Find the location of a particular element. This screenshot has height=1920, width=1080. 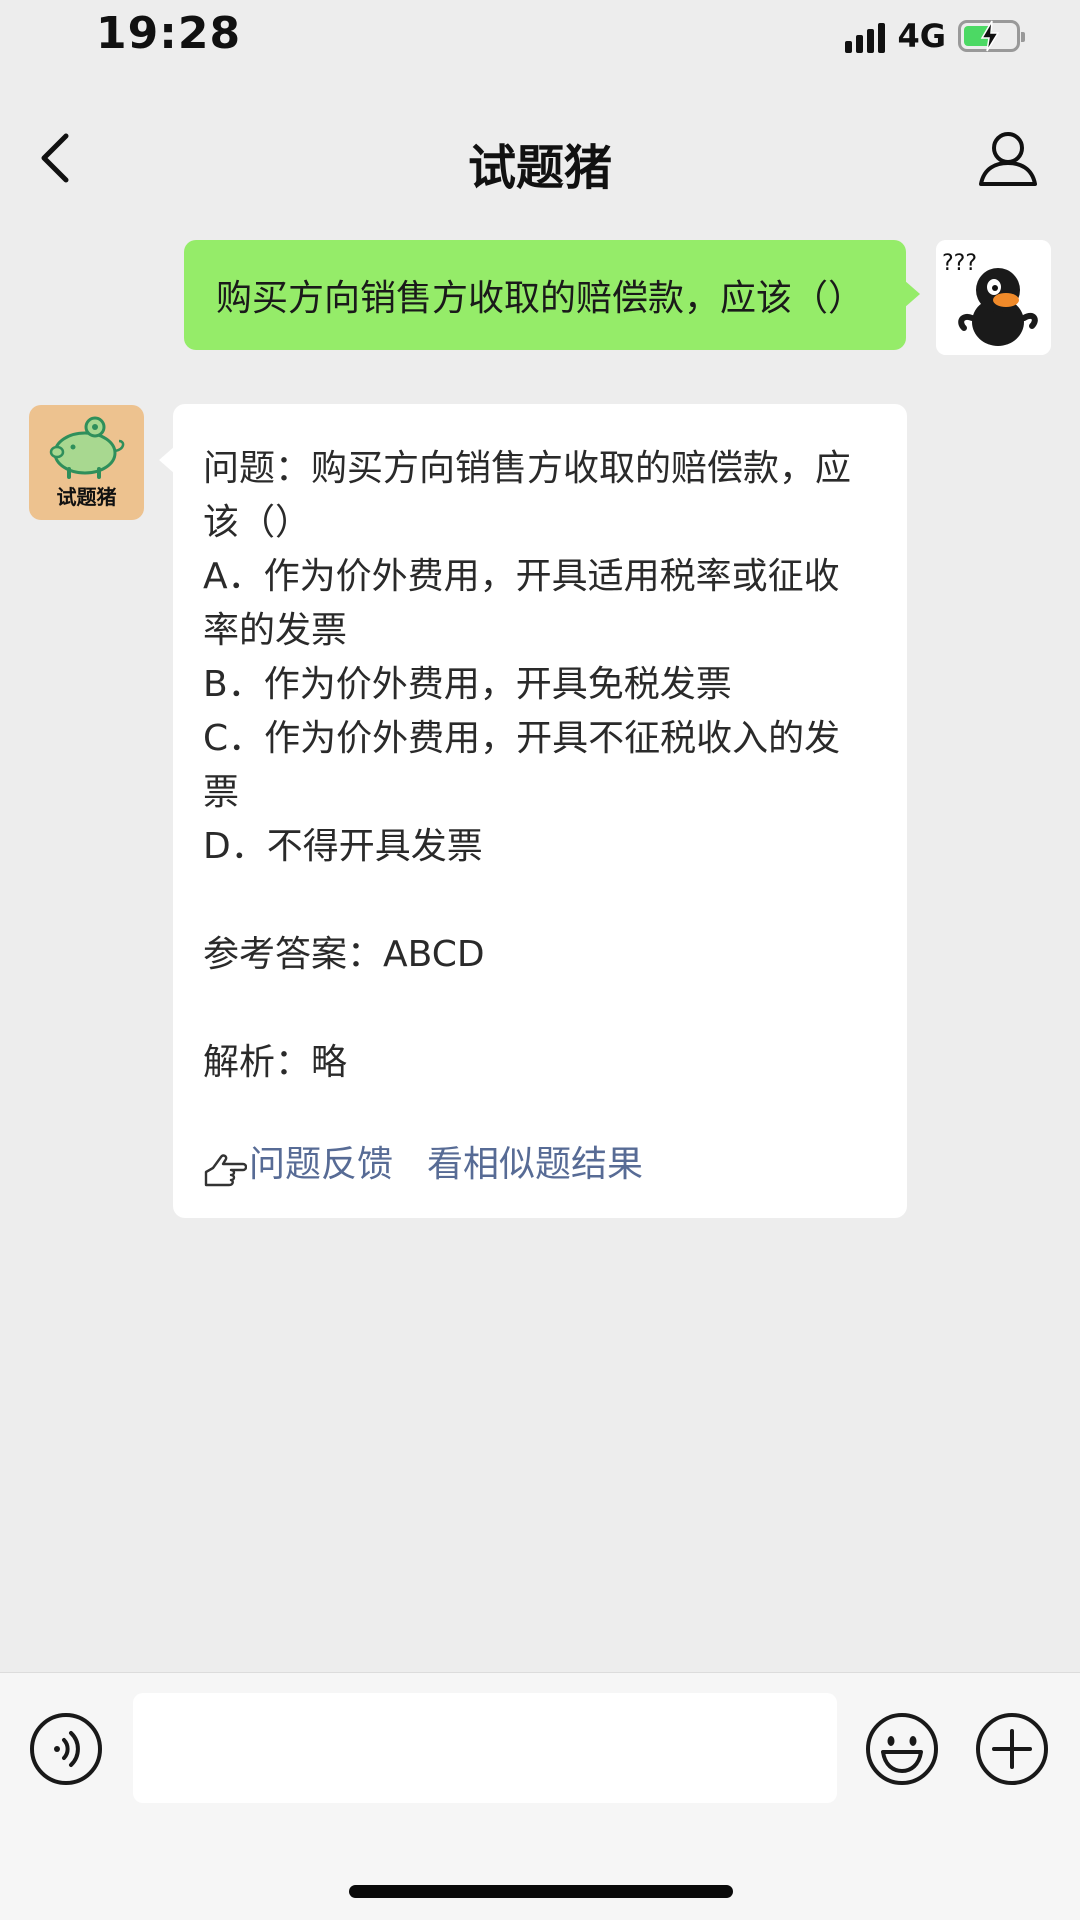

voice-icon is located at coordinates (66, 1749).